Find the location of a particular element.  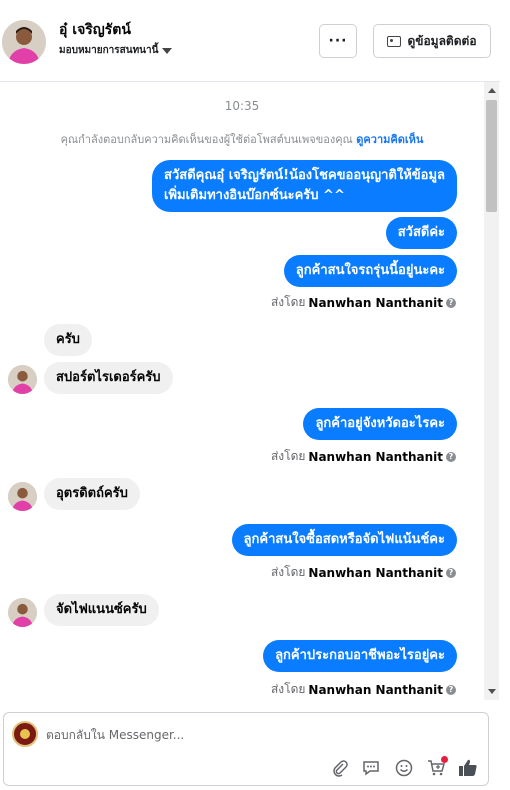

scroll-down-arrow-icon is located at coordinates (492, 691).